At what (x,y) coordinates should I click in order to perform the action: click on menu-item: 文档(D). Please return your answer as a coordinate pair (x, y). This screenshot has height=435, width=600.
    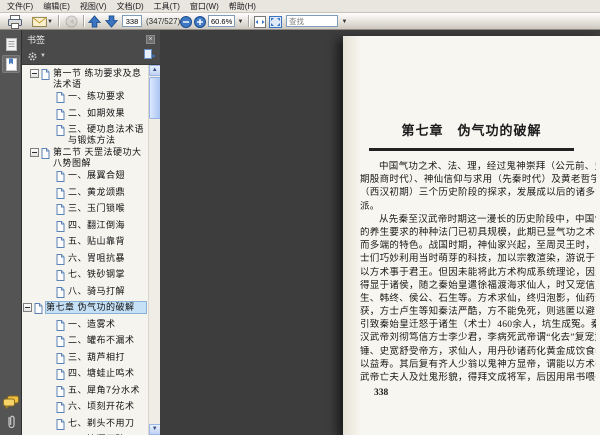
    Looking at the image, I should click on (130, 6).